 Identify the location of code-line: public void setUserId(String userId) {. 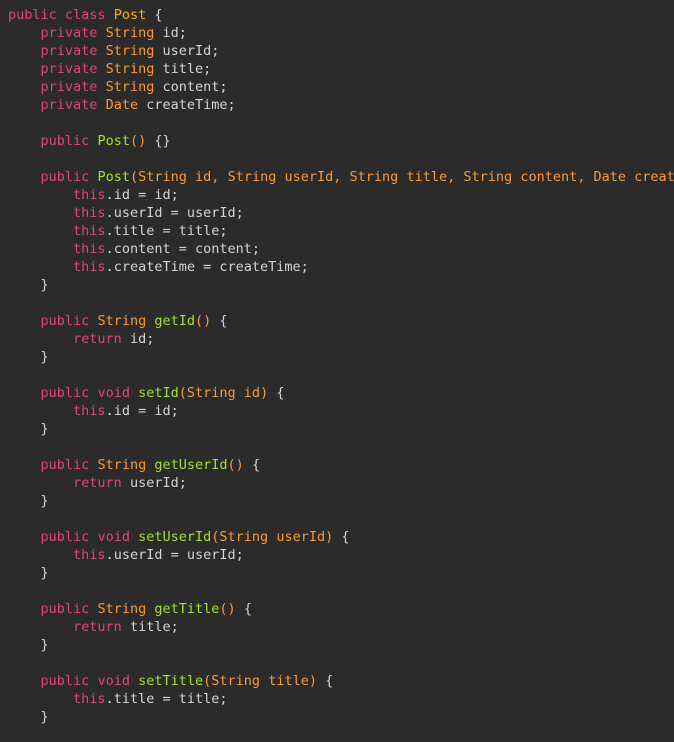
(195, 537).